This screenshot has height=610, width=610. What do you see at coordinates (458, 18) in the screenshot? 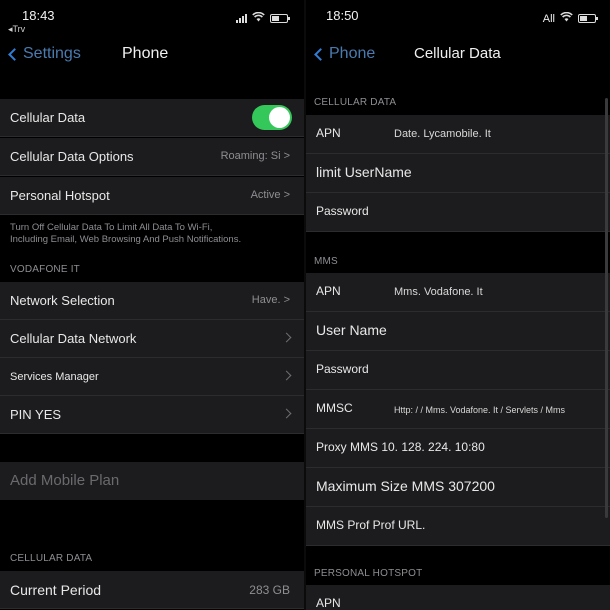
I see `status-bar: 18:50 All` at bounding box center [458, 18].